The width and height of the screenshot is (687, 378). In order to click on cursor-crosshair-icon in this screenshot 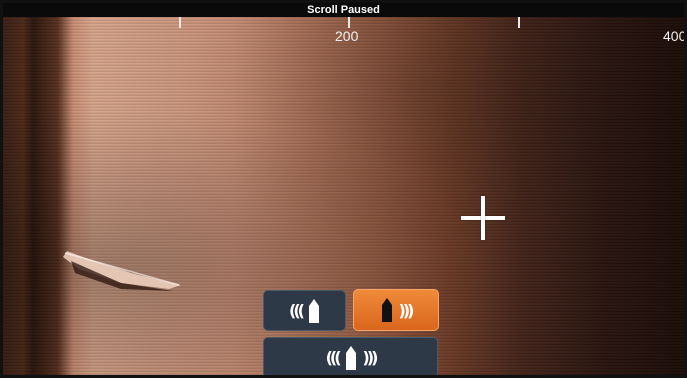, I will do `click(483, 218)`.